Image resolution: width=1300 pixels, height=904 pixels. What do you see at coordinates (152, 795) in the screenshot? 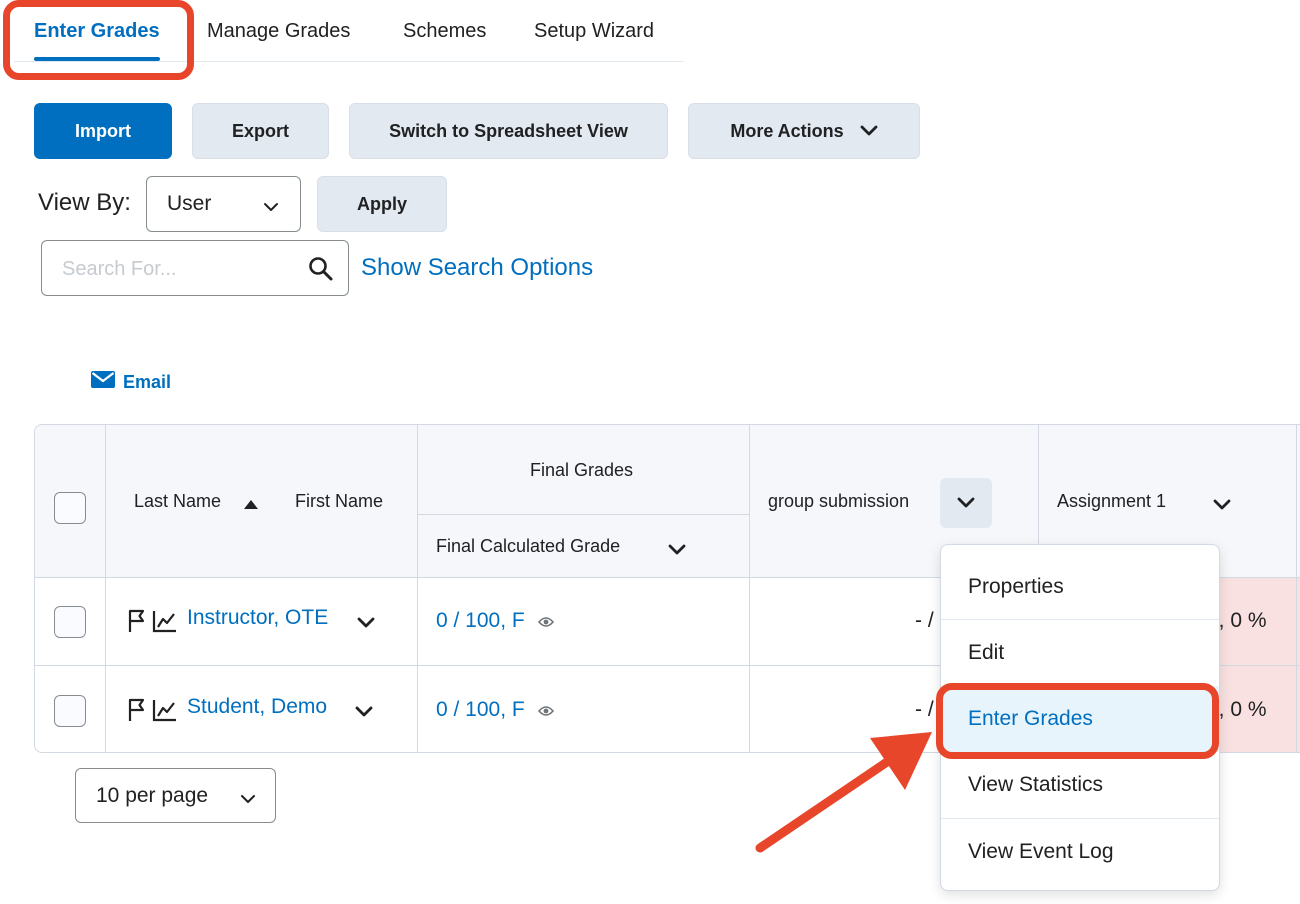
I see `page-size-value: 10 per page` at bounding box center [152, 795].